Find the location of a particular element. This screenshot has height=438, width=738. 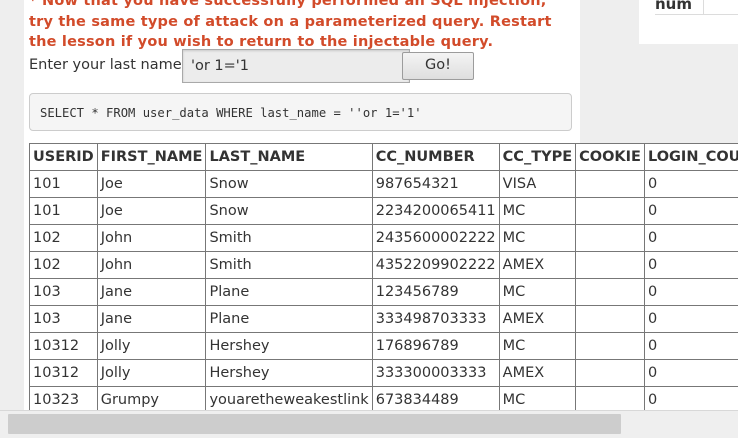

scrollbar-thumb is located at coordinates (314, 424).